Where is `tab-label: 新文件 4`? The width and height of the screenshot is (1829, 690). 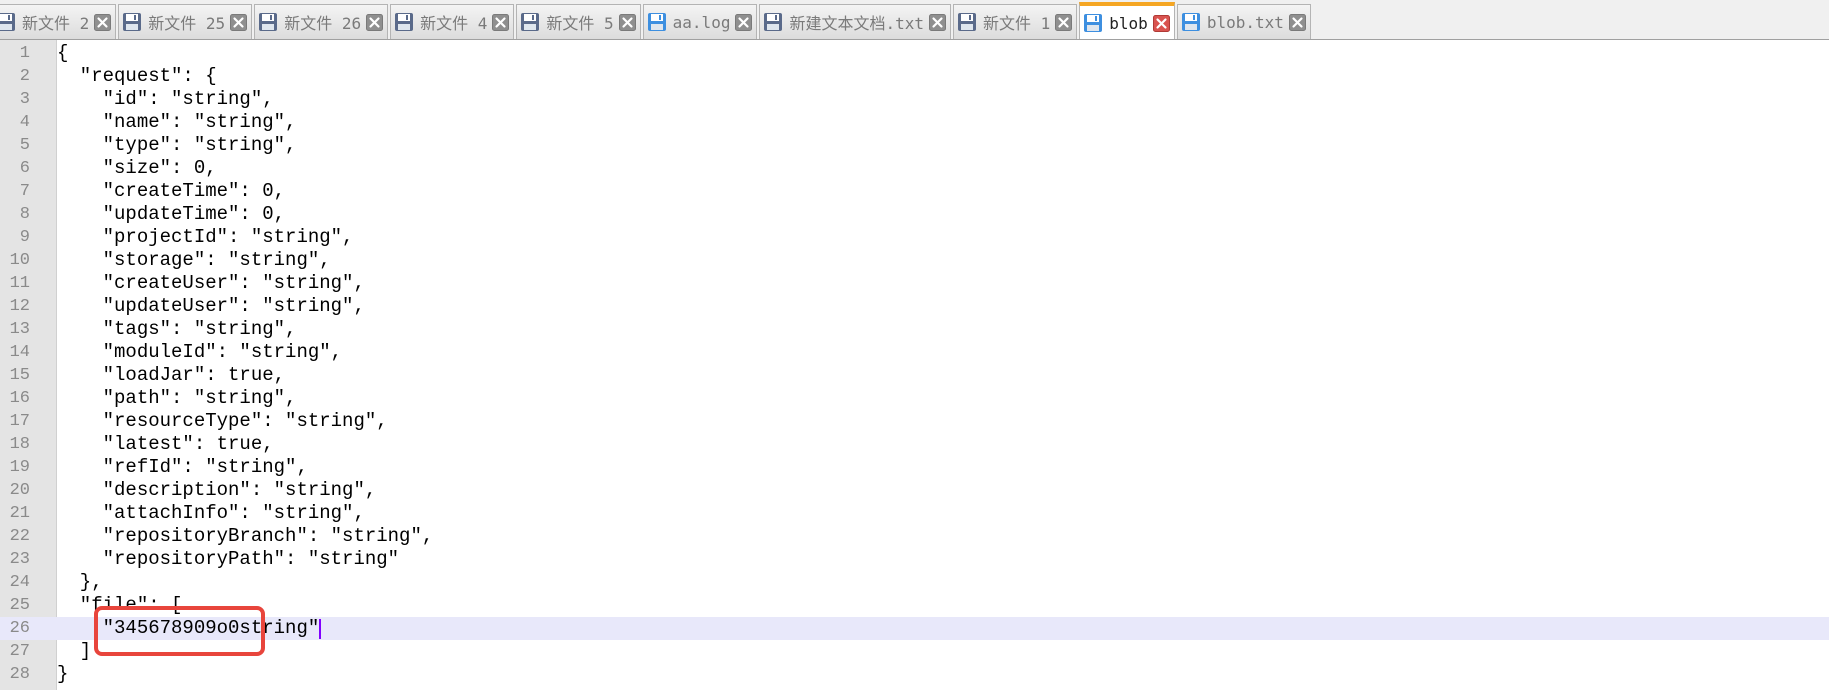 tab-label: 新文件 4 is located at coordinates (454, 23).